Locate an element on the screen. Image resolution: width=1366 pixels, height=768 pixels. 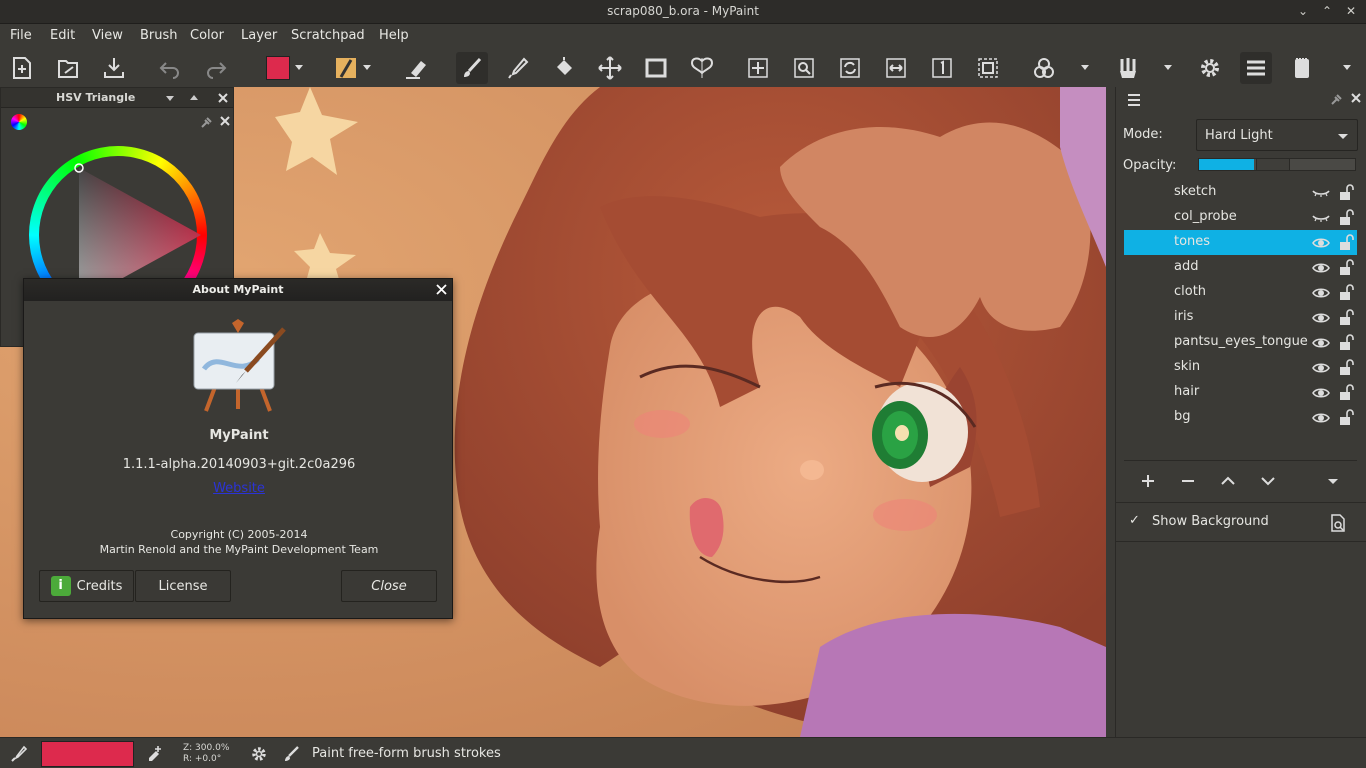
remove-layer-icon is located at coordinates (1188, 481).